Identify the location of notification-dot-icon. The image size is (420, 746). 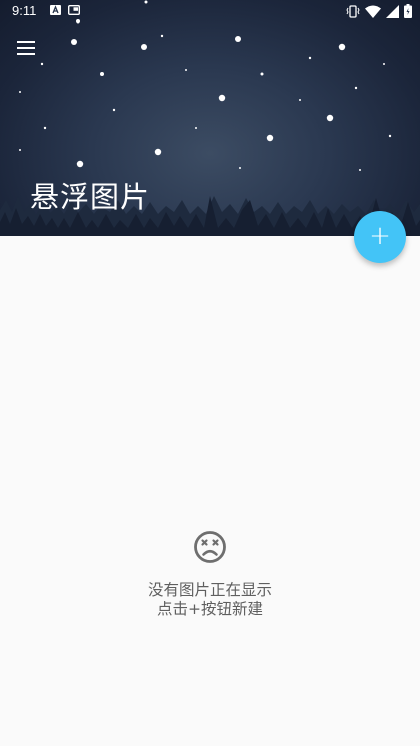
(78, 21).